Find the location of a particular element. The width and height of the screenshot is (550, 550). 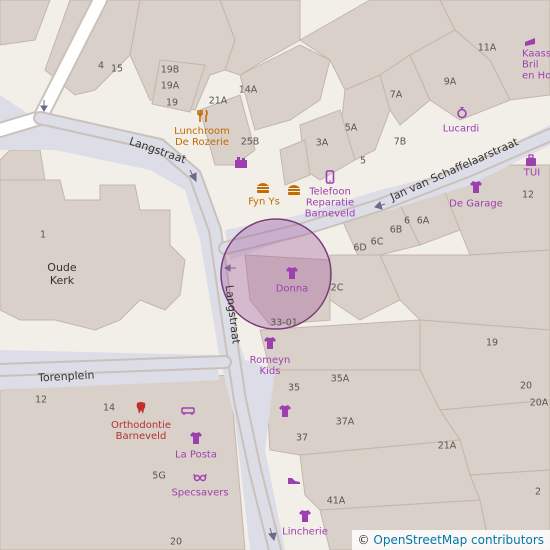

poi-label-donna: Donna is located at coordinates (292, 289).